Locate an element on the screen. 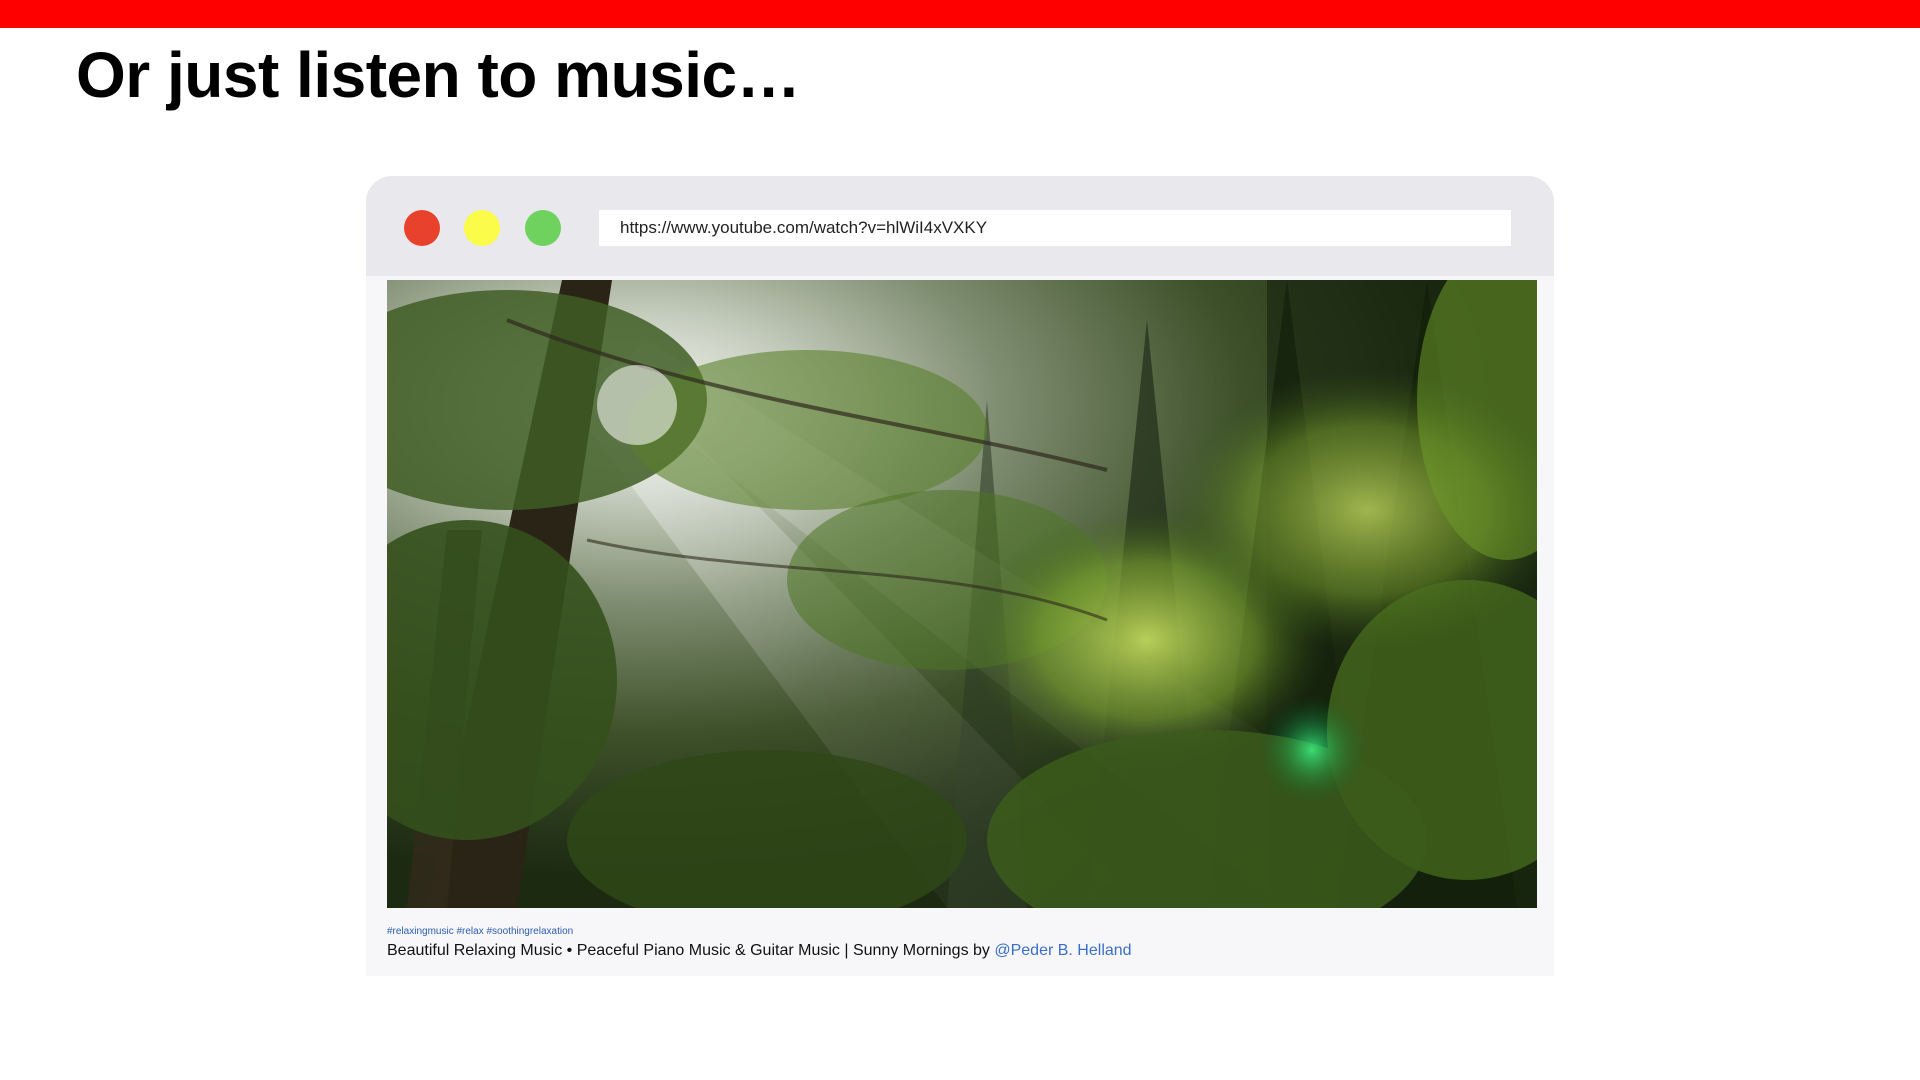  minimize-window-button is located at coordinates (482, 228).